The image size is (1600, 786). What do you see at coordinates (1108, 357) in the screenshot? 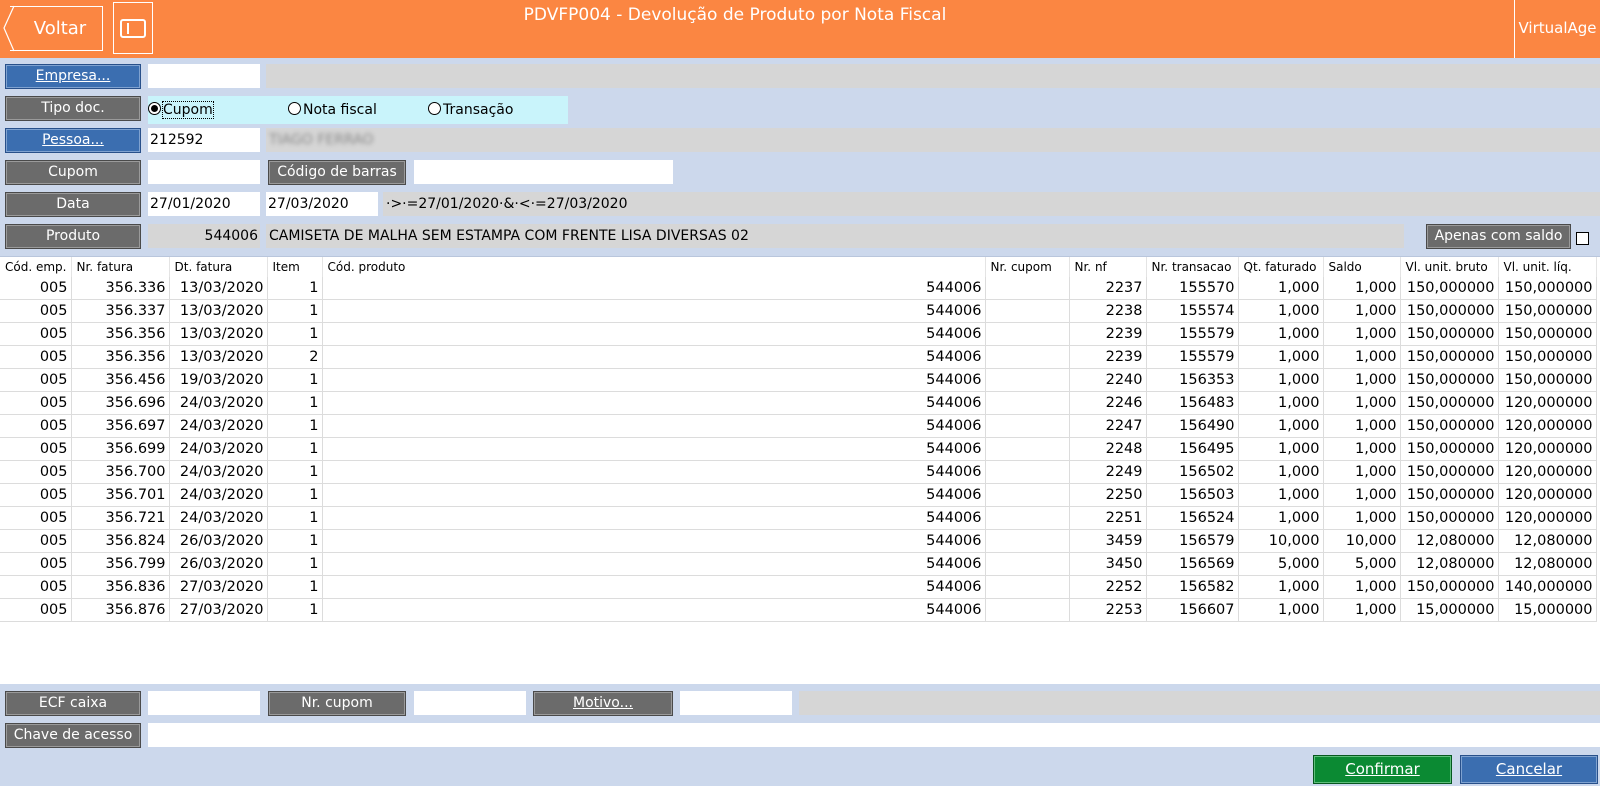
I see `table-cell: 2239` at bounding box center [1108, 357].